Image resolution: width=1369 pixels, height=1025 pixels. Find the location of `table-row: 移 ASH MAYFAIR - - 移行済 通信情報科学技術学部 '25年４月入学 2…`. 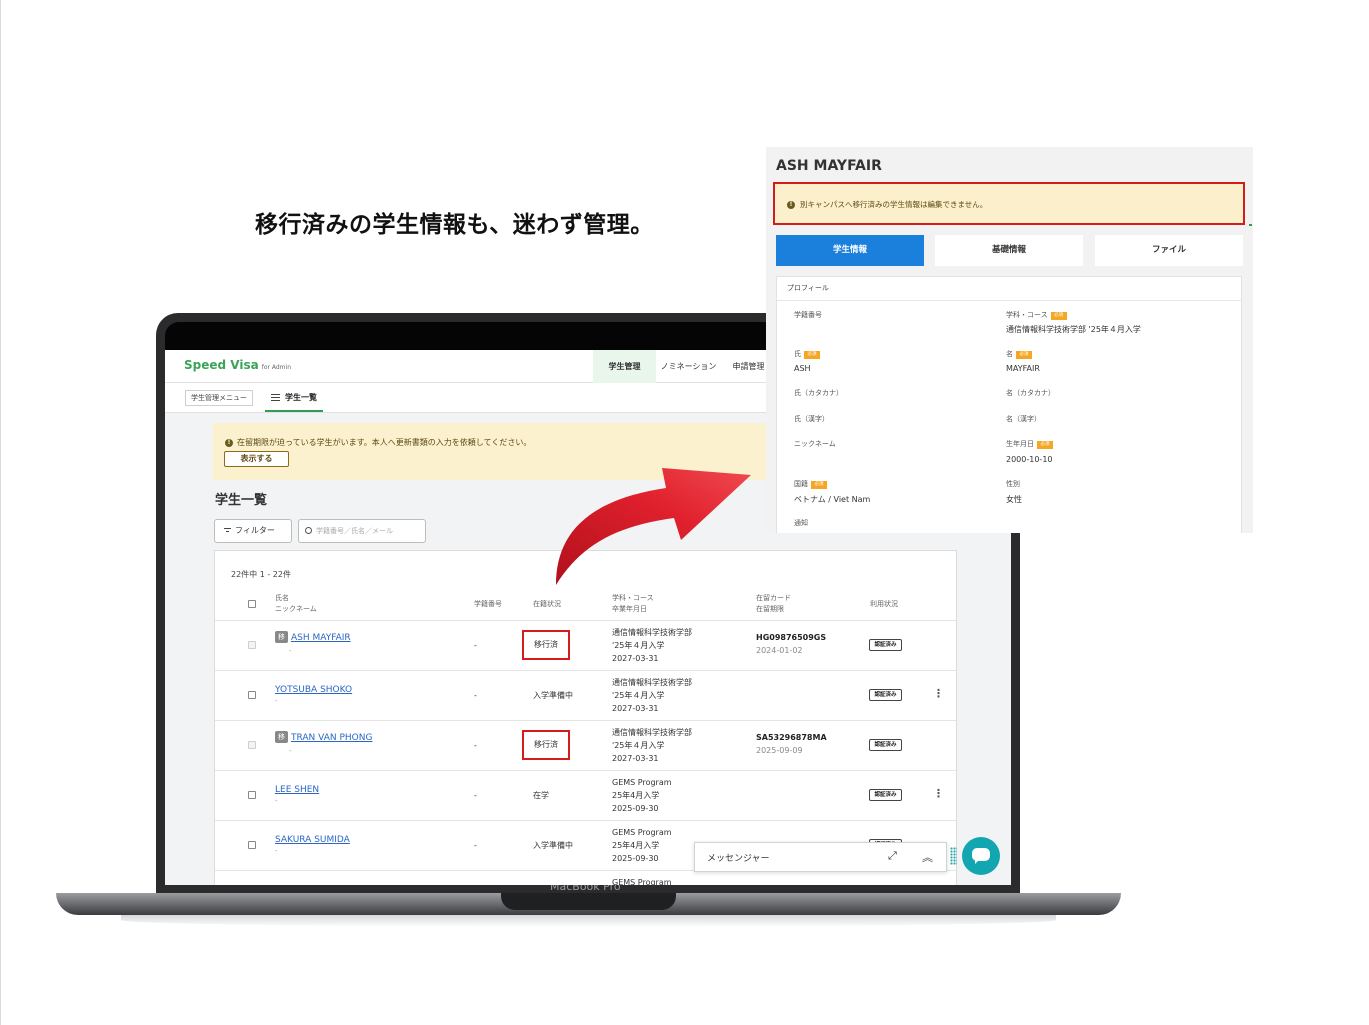

table-row: 移 ASH MAYFAIR - - 移行済 通信情報科学技術学部 '25年４月入学 2… is located at coordinates (585, 645).